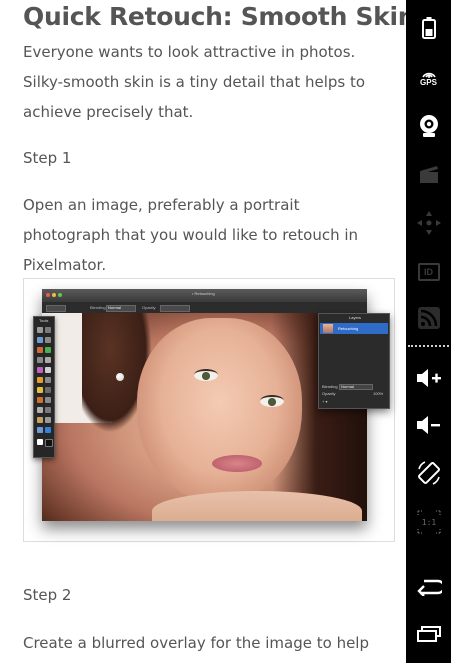 Image resolution: width=451 pixels, height=663 pixels. I want to click on layer-row: Retouching, so click(354, 328).